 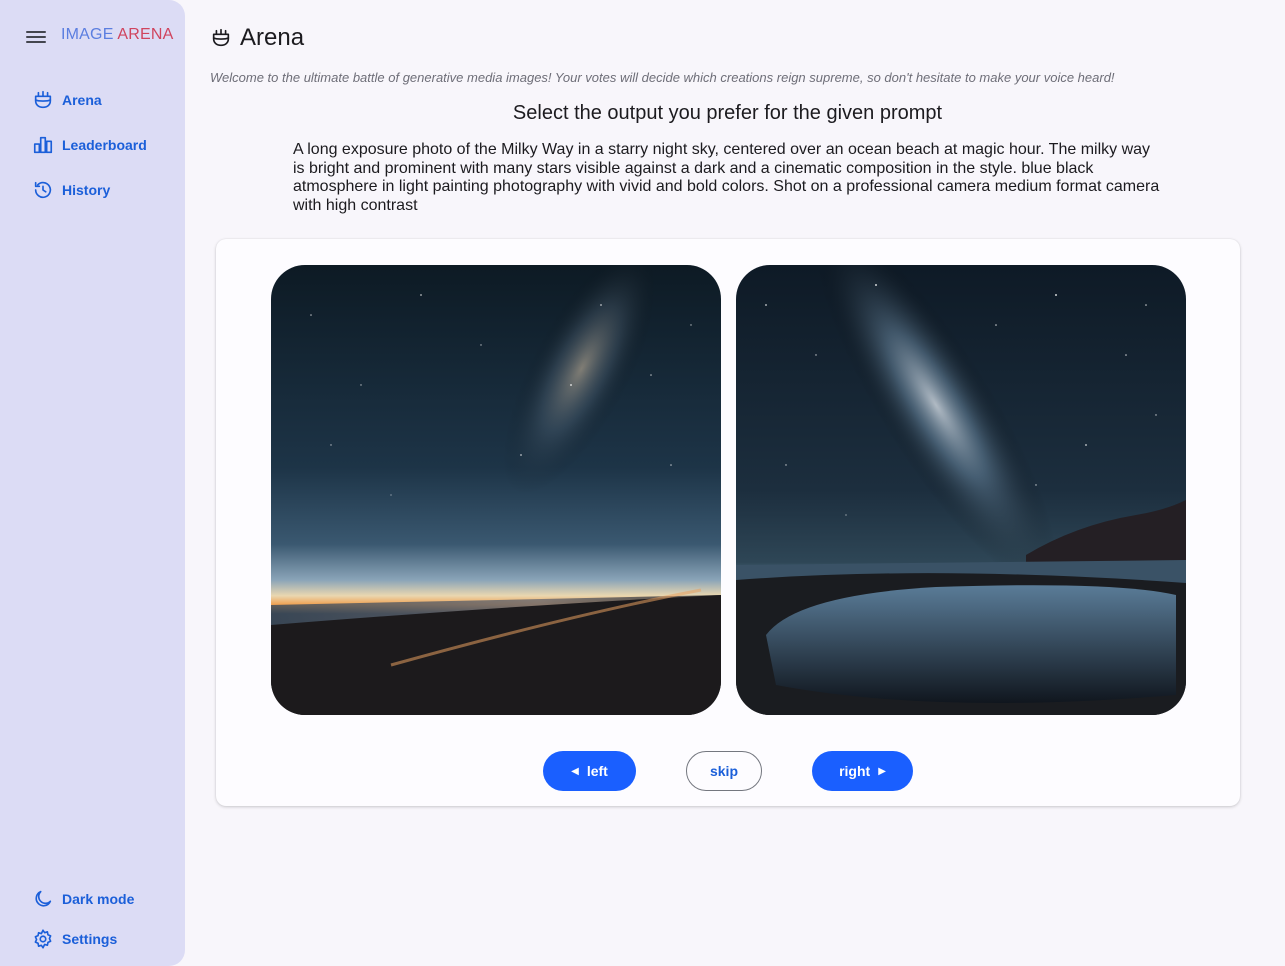 What do you see at coordinates (724, 771) in the screenshot?
I see `skip-button: skip` at bounding box center [724, 771].